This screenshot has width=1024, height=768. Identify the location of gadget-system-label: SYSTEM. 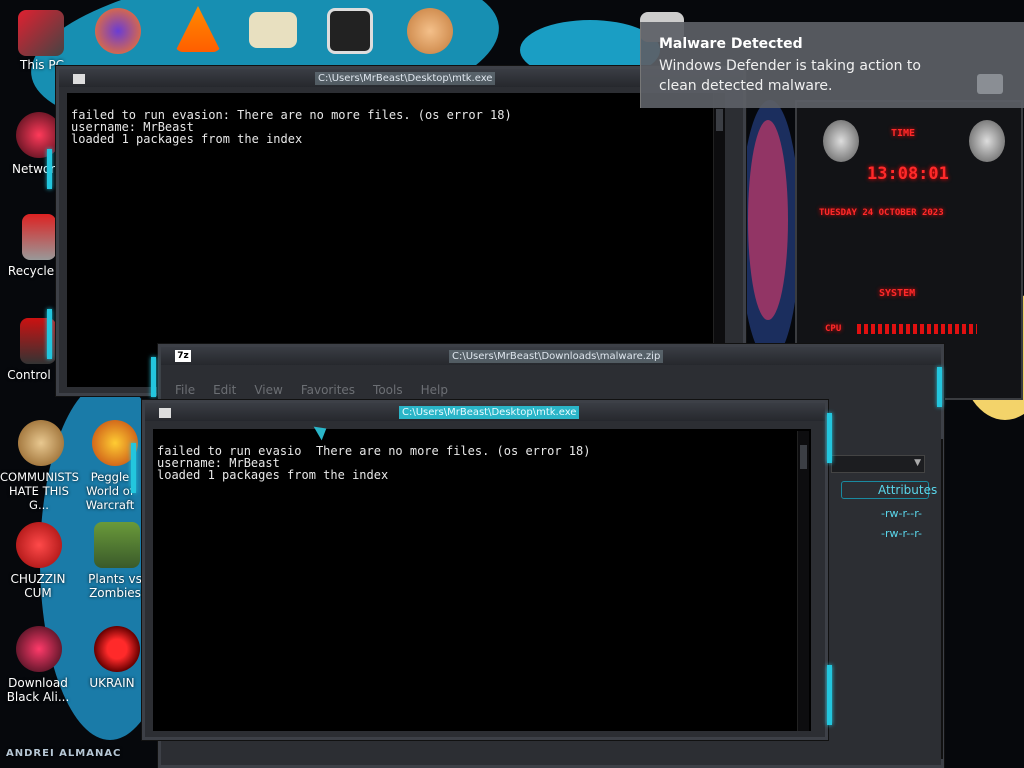
(897, 293).